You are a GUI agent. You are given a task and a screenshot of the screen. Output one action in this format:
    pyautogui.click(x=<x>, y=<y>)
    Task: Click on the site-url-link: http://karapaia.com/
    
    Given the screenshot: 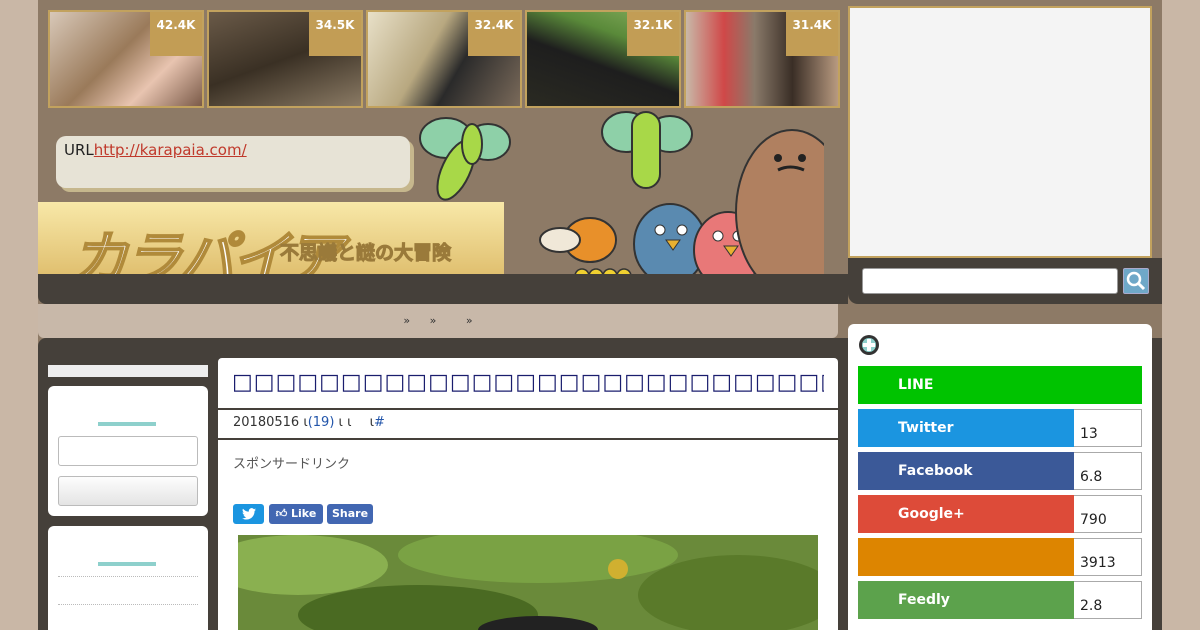 What is the action you would take?
    pyautogui.click(x=170, y=150)
    